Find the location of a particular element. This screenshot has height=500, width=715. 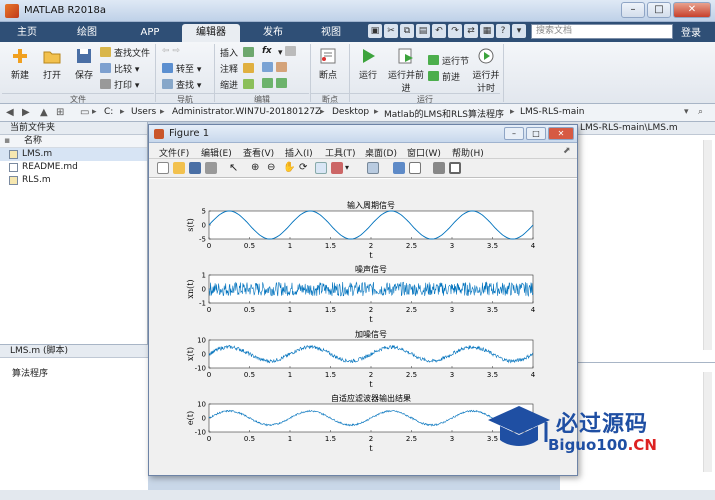

y-tick-label: 1 is located at coordinates (204, 276).